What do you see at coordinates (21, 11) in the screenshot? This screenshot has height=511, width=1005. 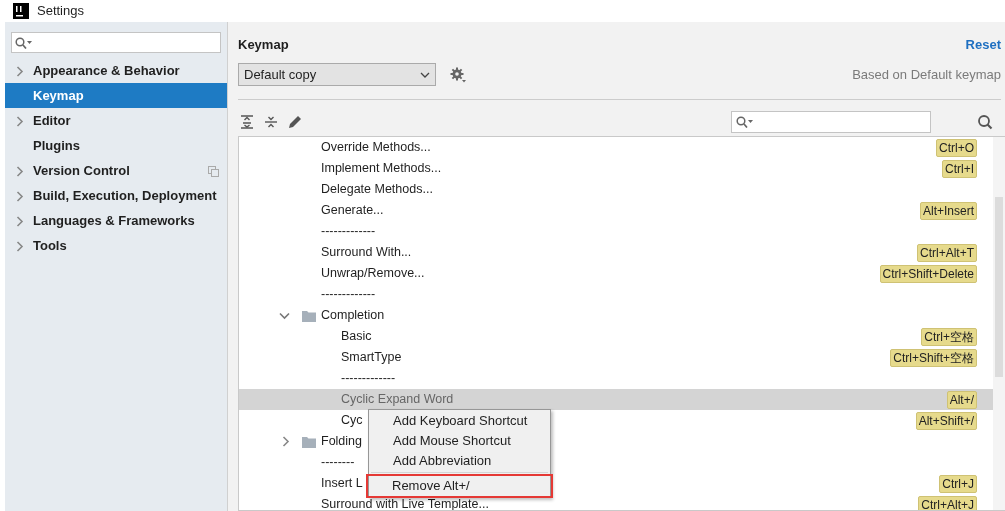 I see `app-logo-icon` at bounding box center [21, 11].